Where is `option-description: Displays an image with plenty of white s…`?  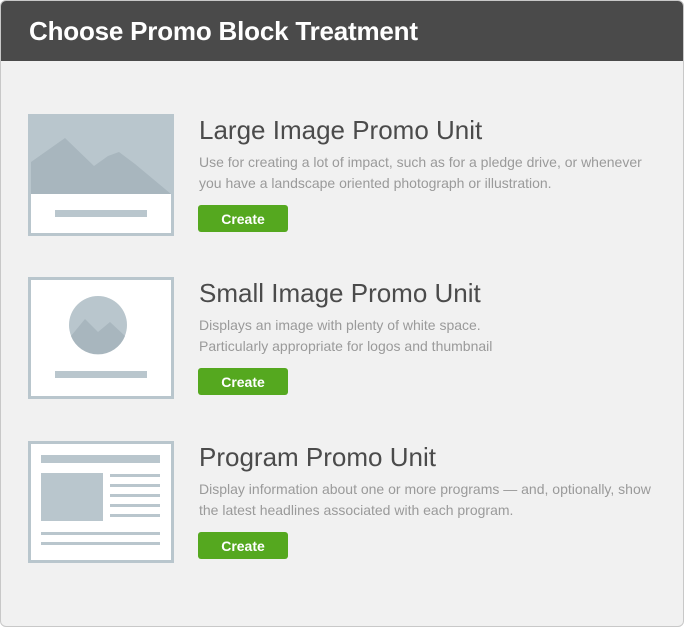
option-description: Displays an image with plenty of white s… is located at coordinates (346, 335).